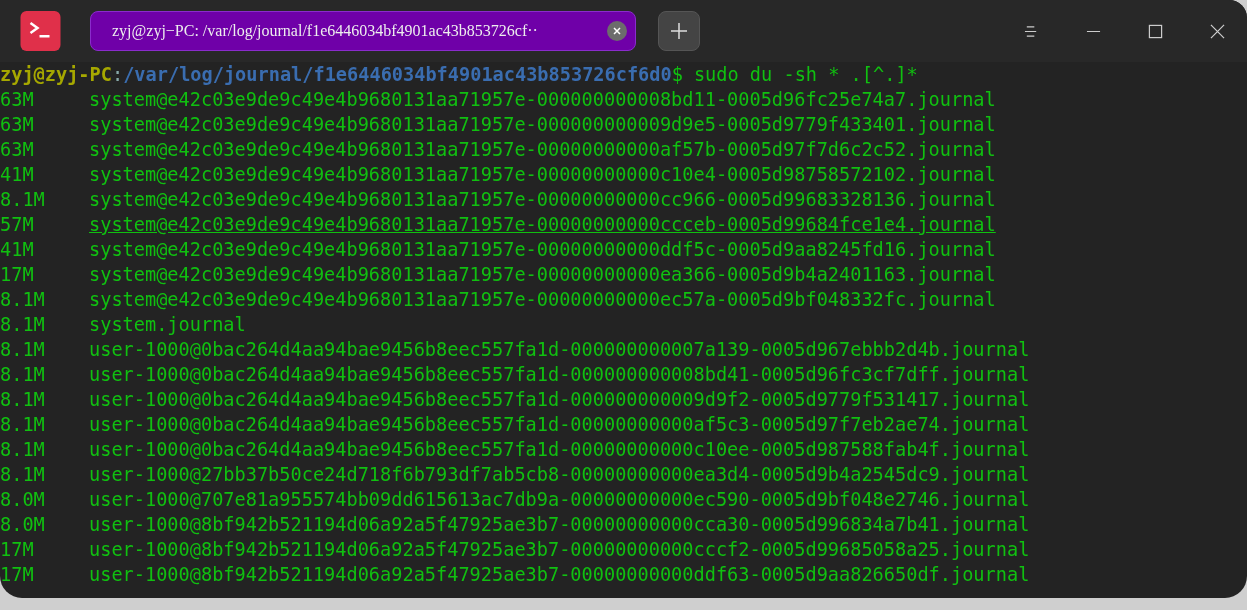  I want to click on file-name: user-1000@0bac264d4aa94bae9456b8eec557fa1d-000000000007a139-0005d967ebbb2d4b.journal, so click(559, 350).